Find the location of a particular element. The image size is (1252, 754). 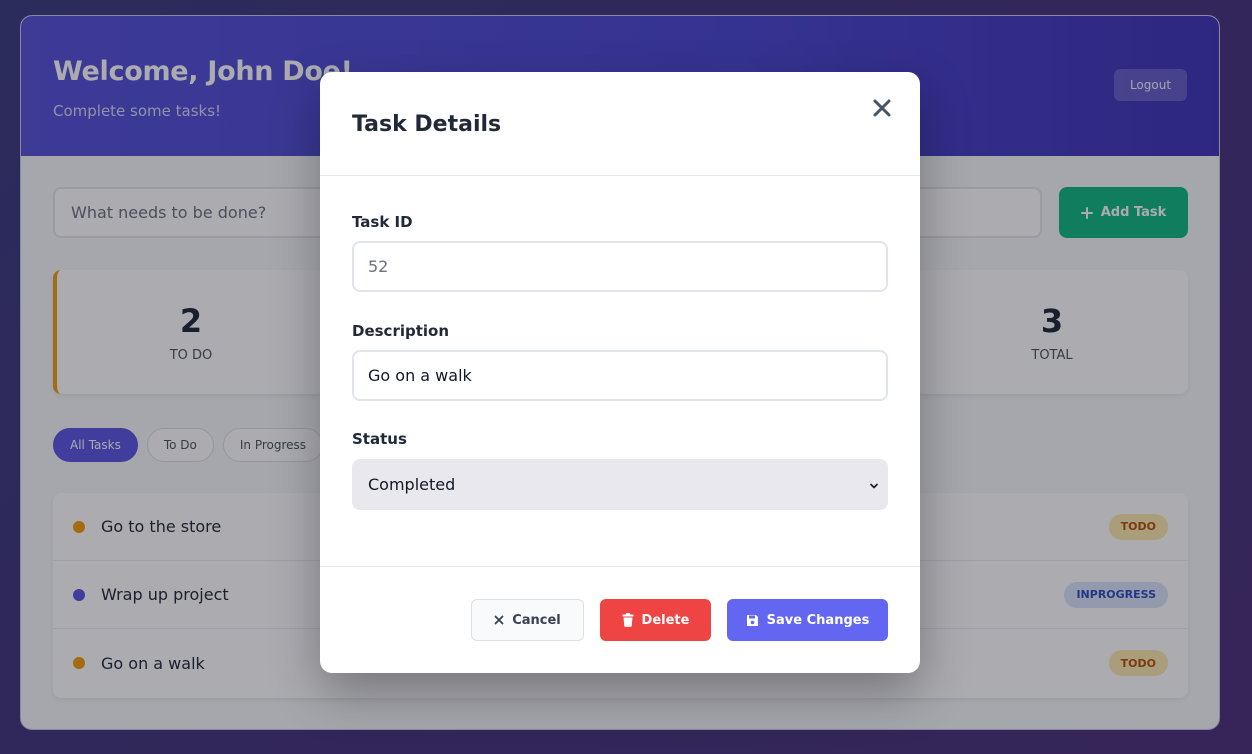

save-changes-label: Save Changes is located at coordinates (818, 620).